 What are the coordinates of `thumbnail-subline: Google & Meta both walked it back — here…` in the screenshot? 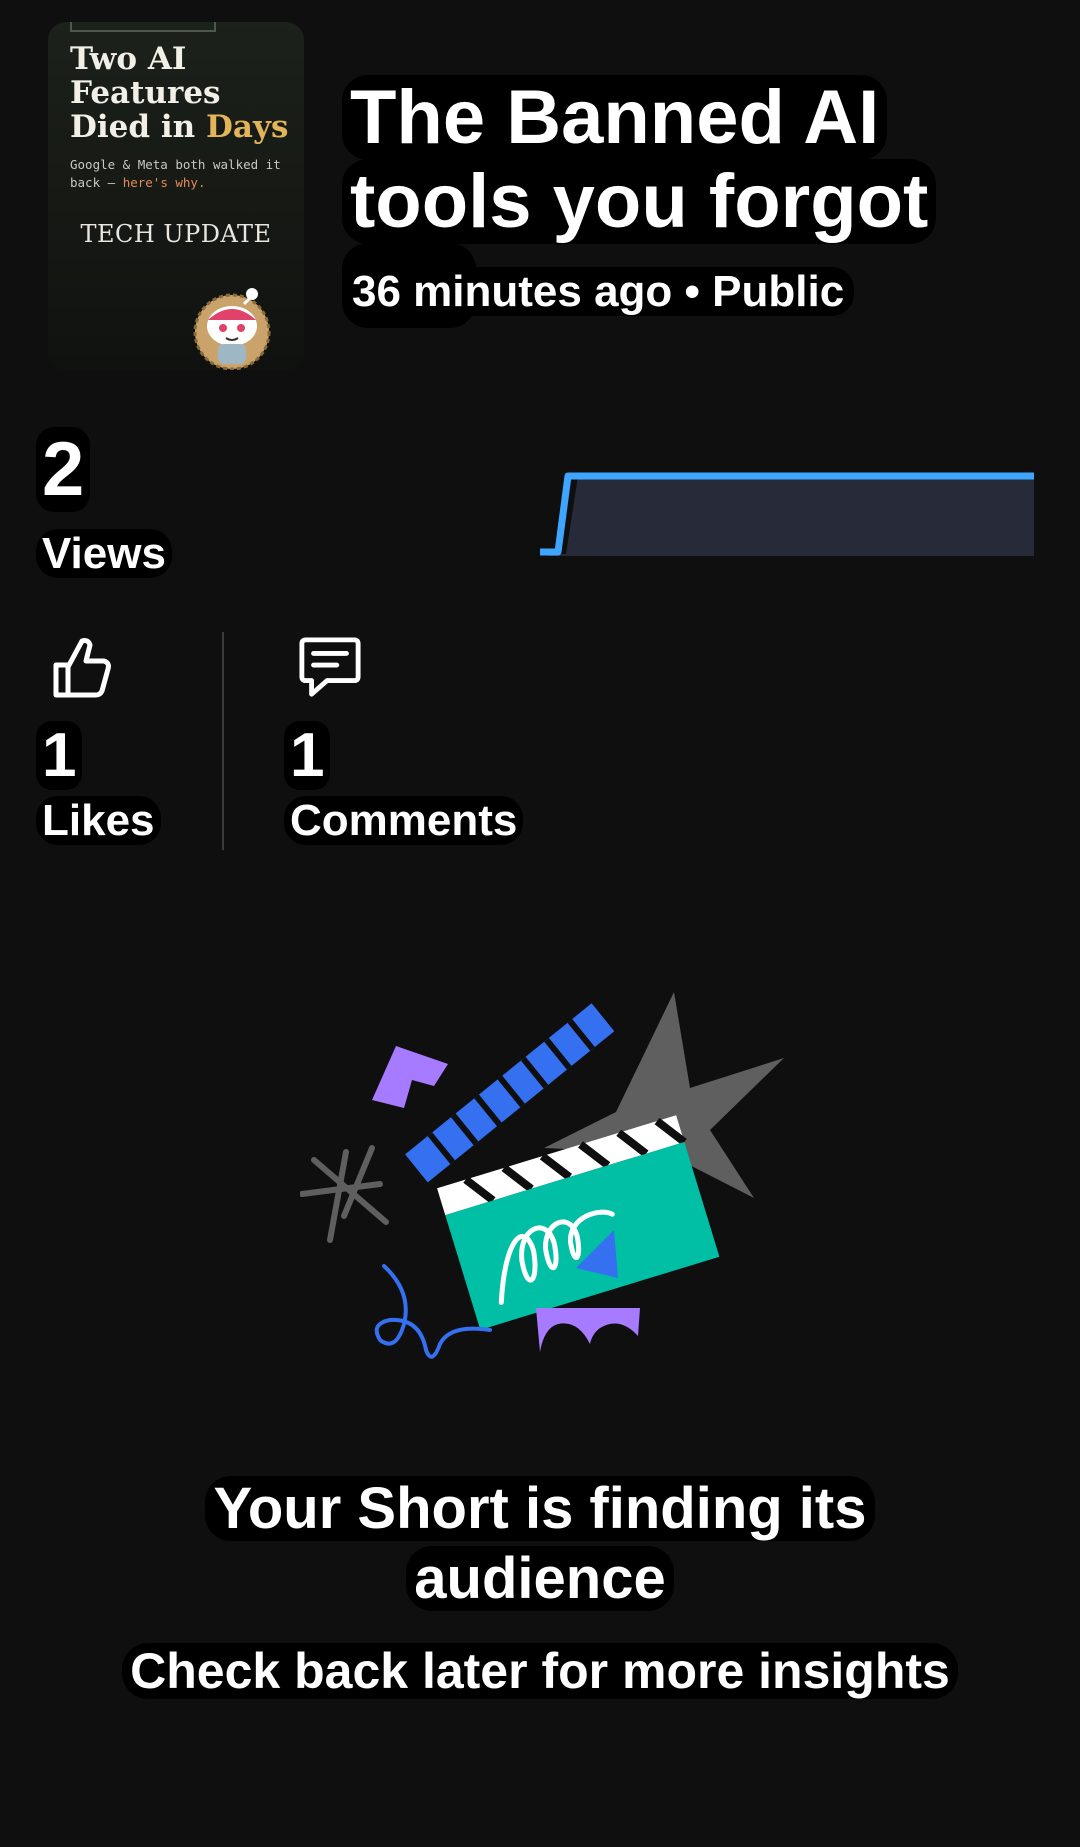 It's located at (175, 173).